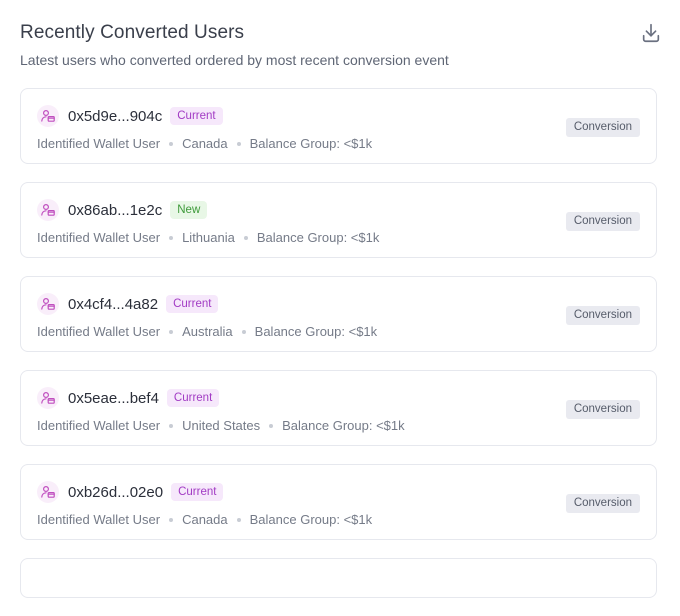 The image size is (680, 616). Describe the element at coordinates (115, 116) in the screenshot. I see `wallet-address: 0x5d9e...904c` at that location.